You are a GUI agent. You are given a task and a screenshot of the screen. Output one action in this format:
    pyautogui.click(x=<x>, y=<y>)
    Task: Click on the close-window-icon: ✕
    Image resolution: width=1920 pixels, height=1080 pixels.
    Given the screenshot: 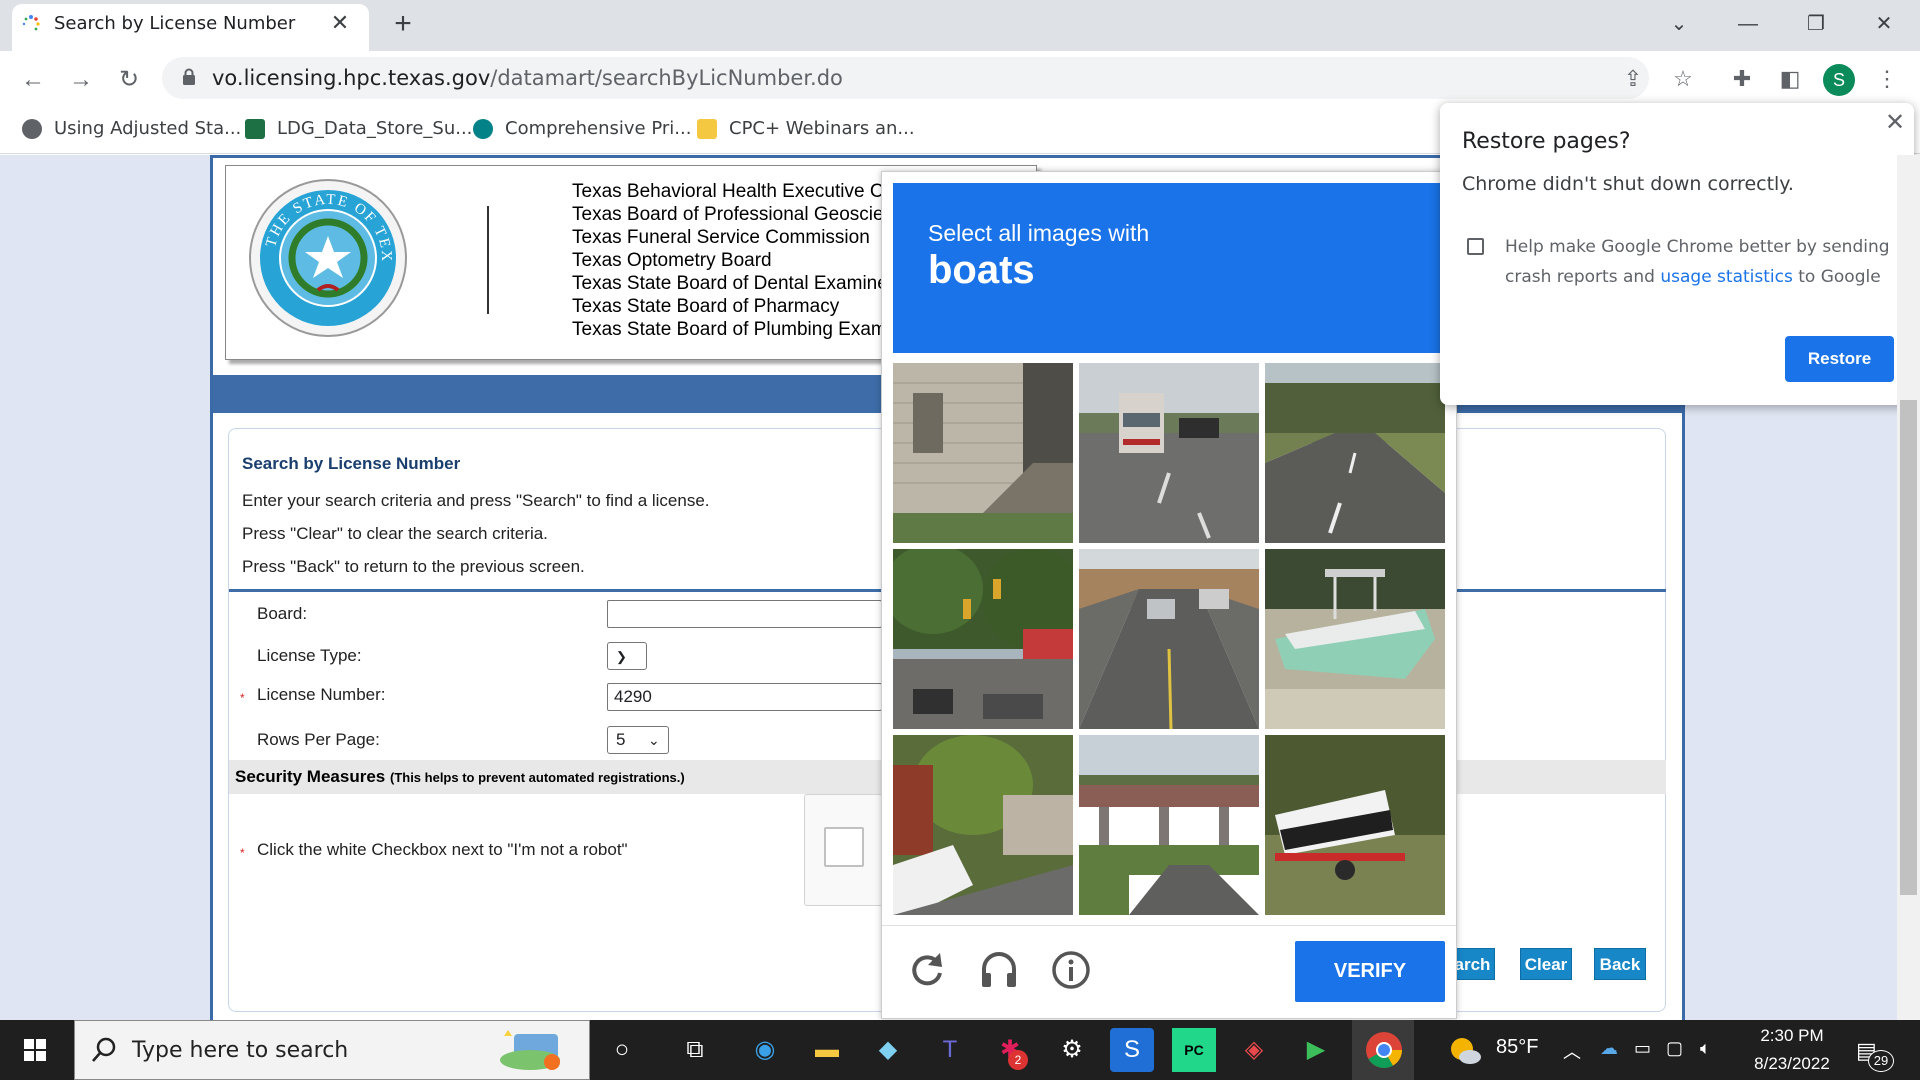 What is the action you would take?
    pyautogui.click(x=1884, y=24)
    